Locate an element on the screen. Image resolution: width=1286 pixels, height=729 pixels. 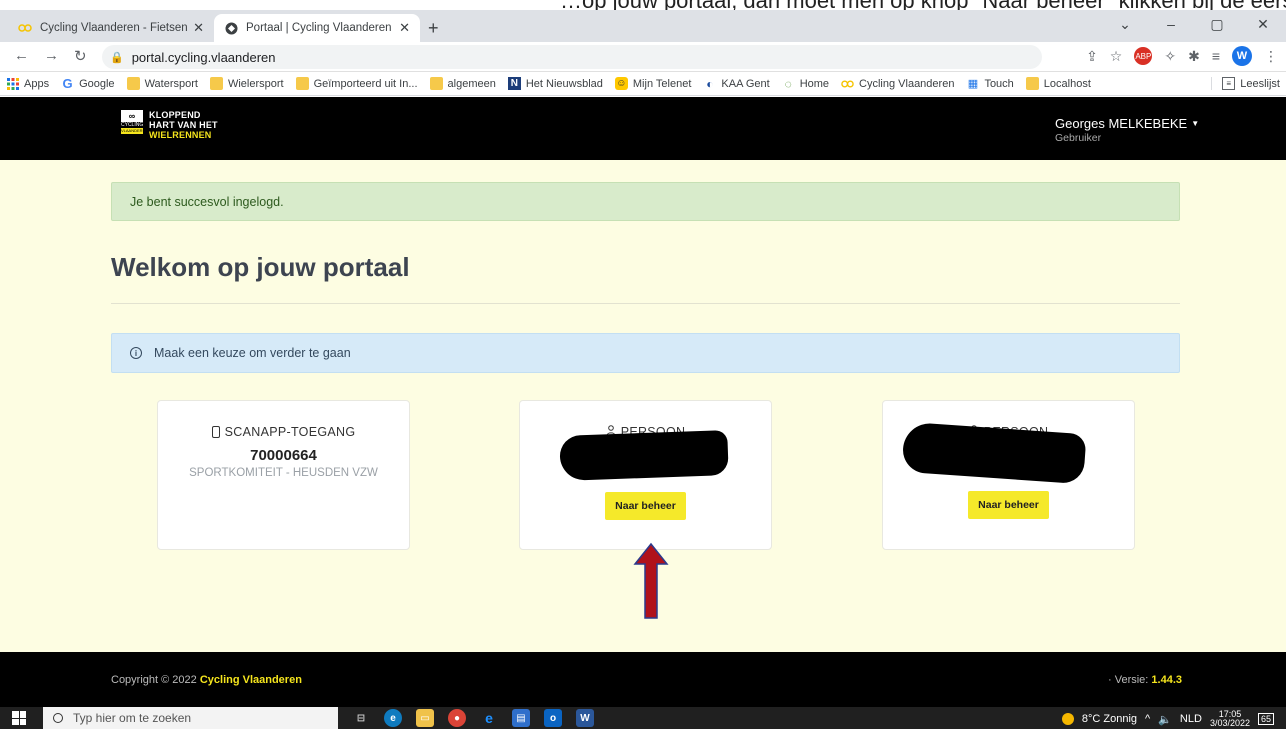
card-type: SCANAPP-TOEGANG is located at coordinates (290, 432).